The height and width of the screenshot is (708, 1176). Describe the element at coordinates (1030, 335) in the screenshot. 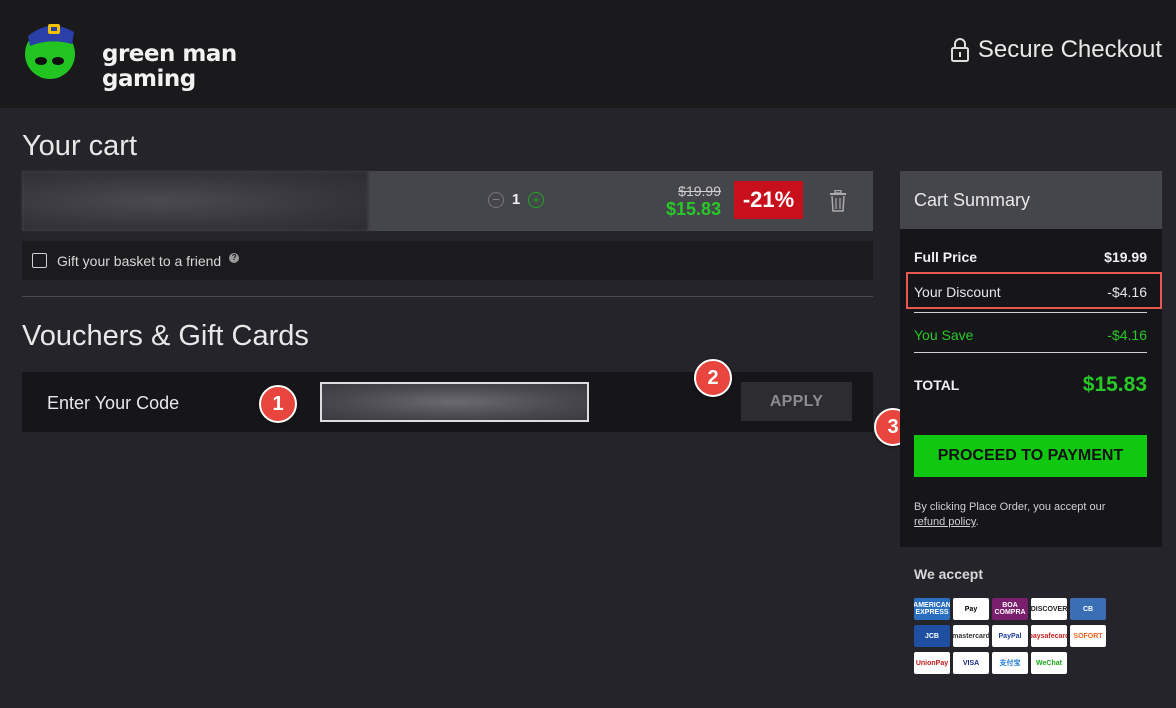

I see `you-save-row: You Save -$4.16` at that location.